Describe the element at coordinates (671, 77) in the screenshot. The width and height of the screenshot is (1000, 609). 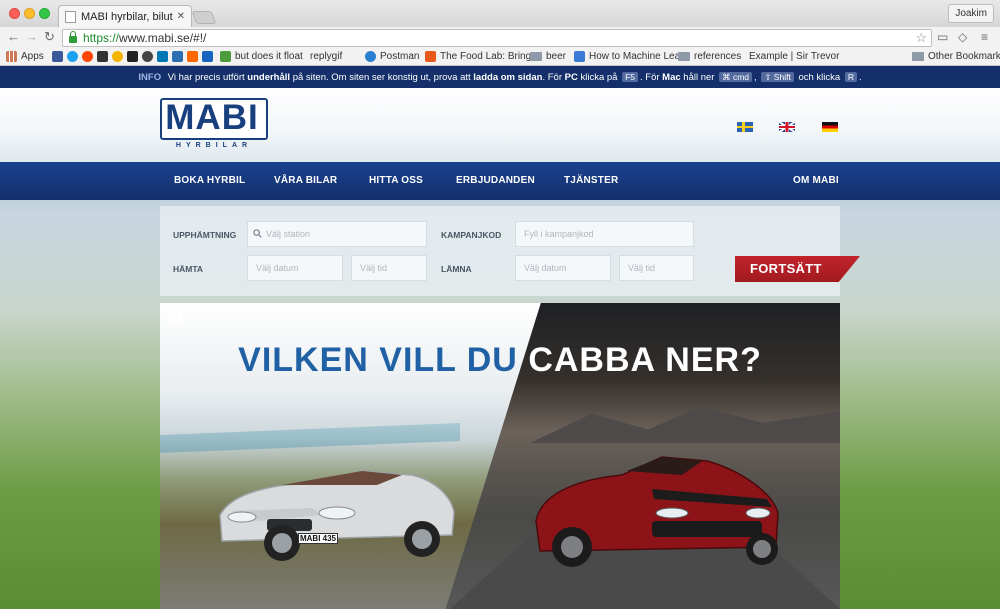
I see `info-bold-text: Mac` at that location.